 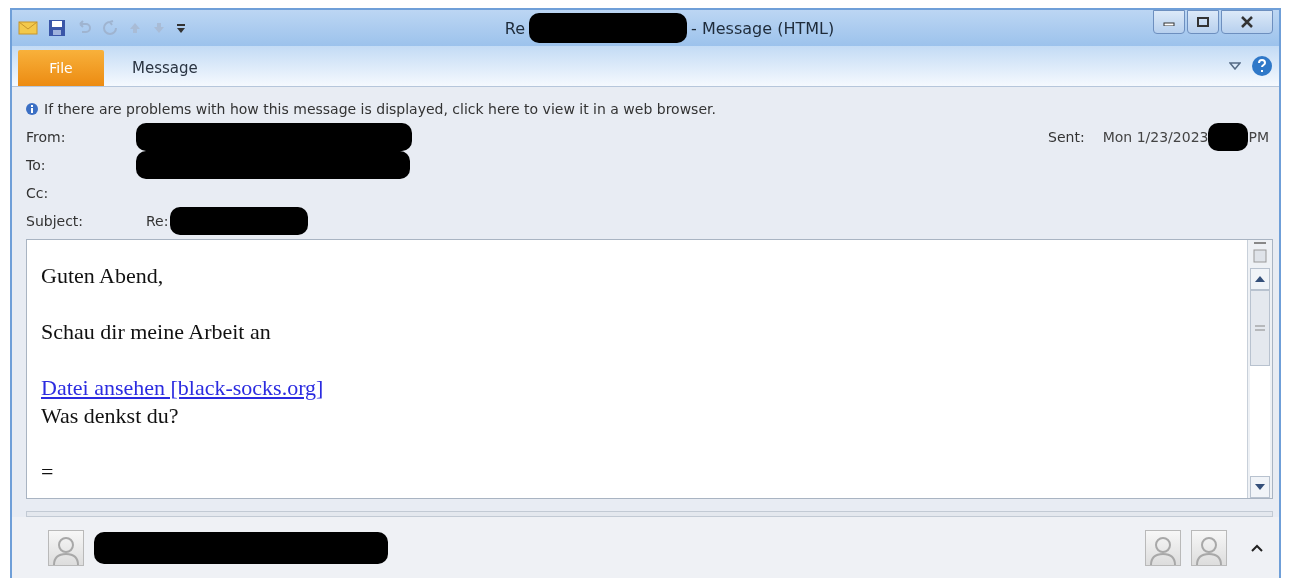 I want to click on maximize-icon, so click(x=1203, y=22).